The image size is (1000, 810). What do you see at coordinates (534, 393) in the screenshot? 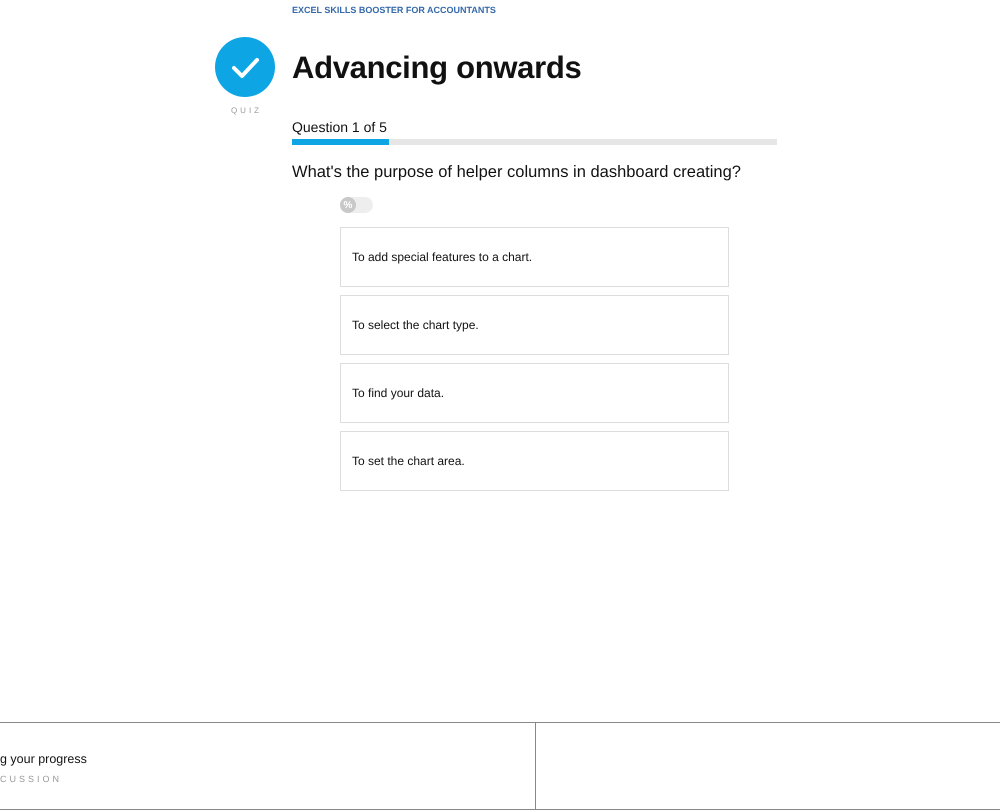
I see `answer-option: To find your data.` at bounding box center [534, 393].